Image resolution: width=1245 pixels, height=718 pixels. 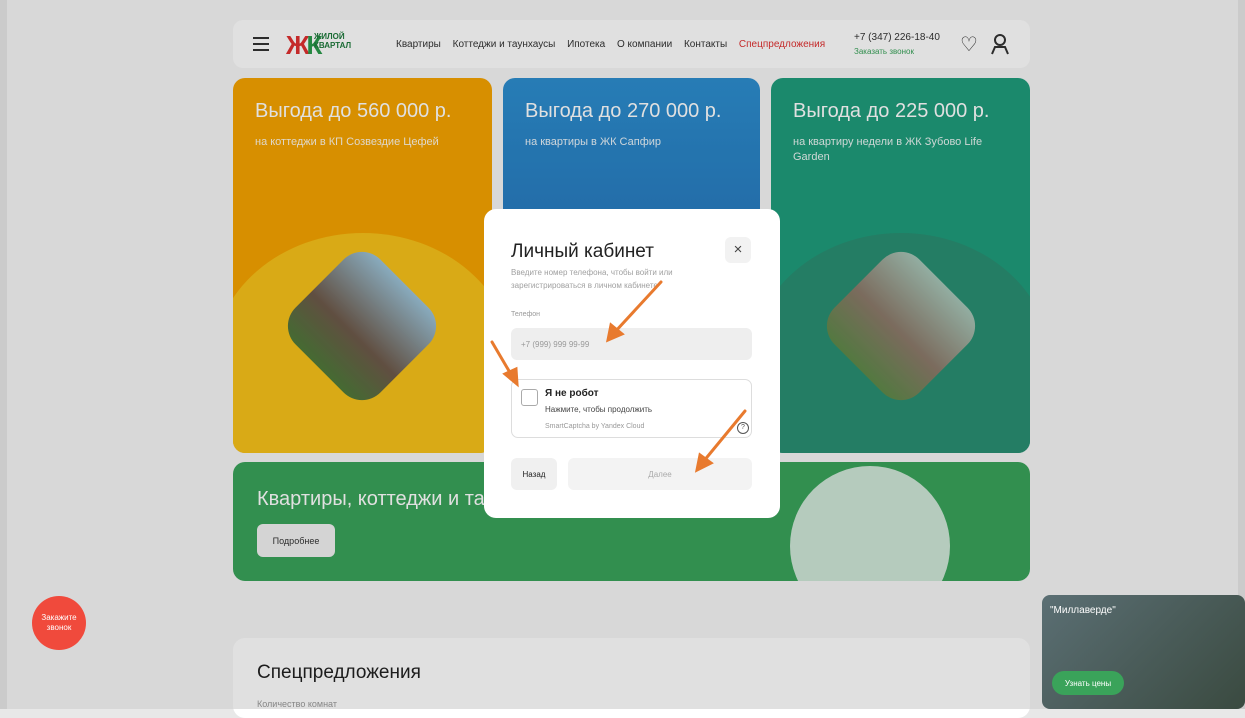 What do you see at coordinates (510, 377) in the screenshot?
I see `annotation-arrowhead-captcha` at bounding box center [510, 377].